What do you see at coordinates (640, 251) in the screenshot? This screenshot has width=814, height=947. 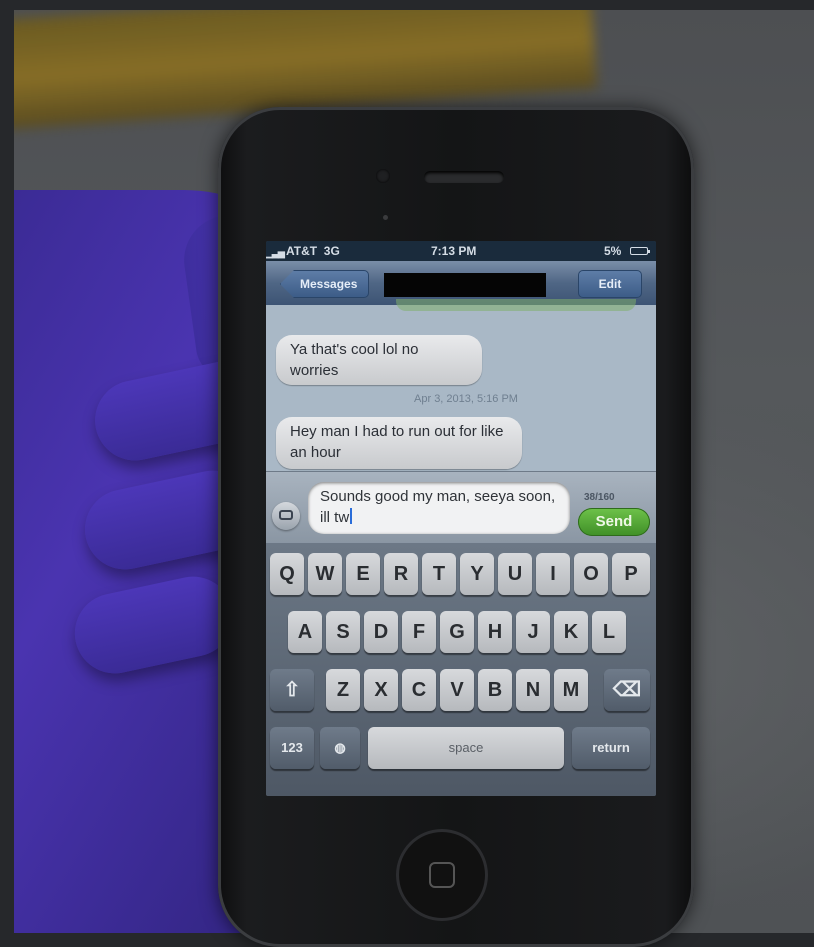 I see `battery-icon` at bounding box center [640, 251].